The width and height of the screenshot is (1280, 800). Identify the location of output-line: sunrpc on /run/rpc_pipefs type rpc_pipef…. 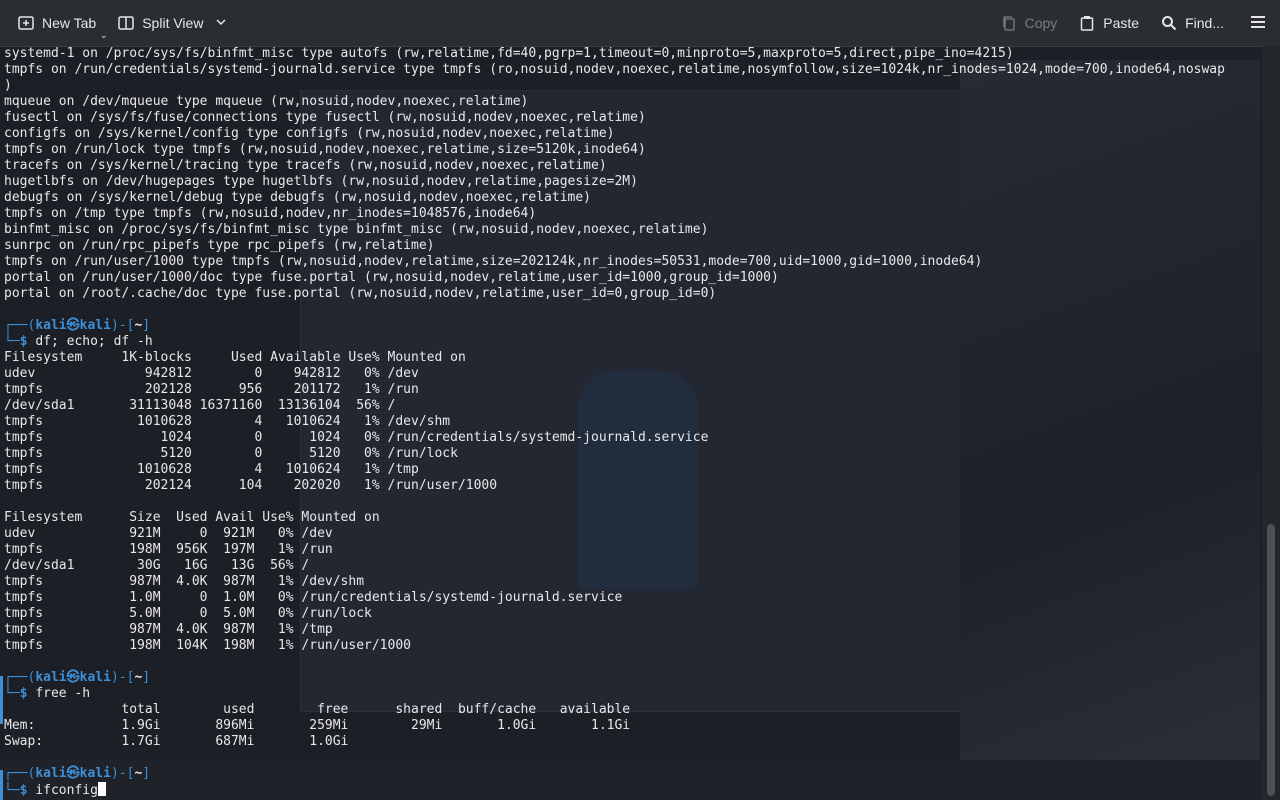
(219, 245).